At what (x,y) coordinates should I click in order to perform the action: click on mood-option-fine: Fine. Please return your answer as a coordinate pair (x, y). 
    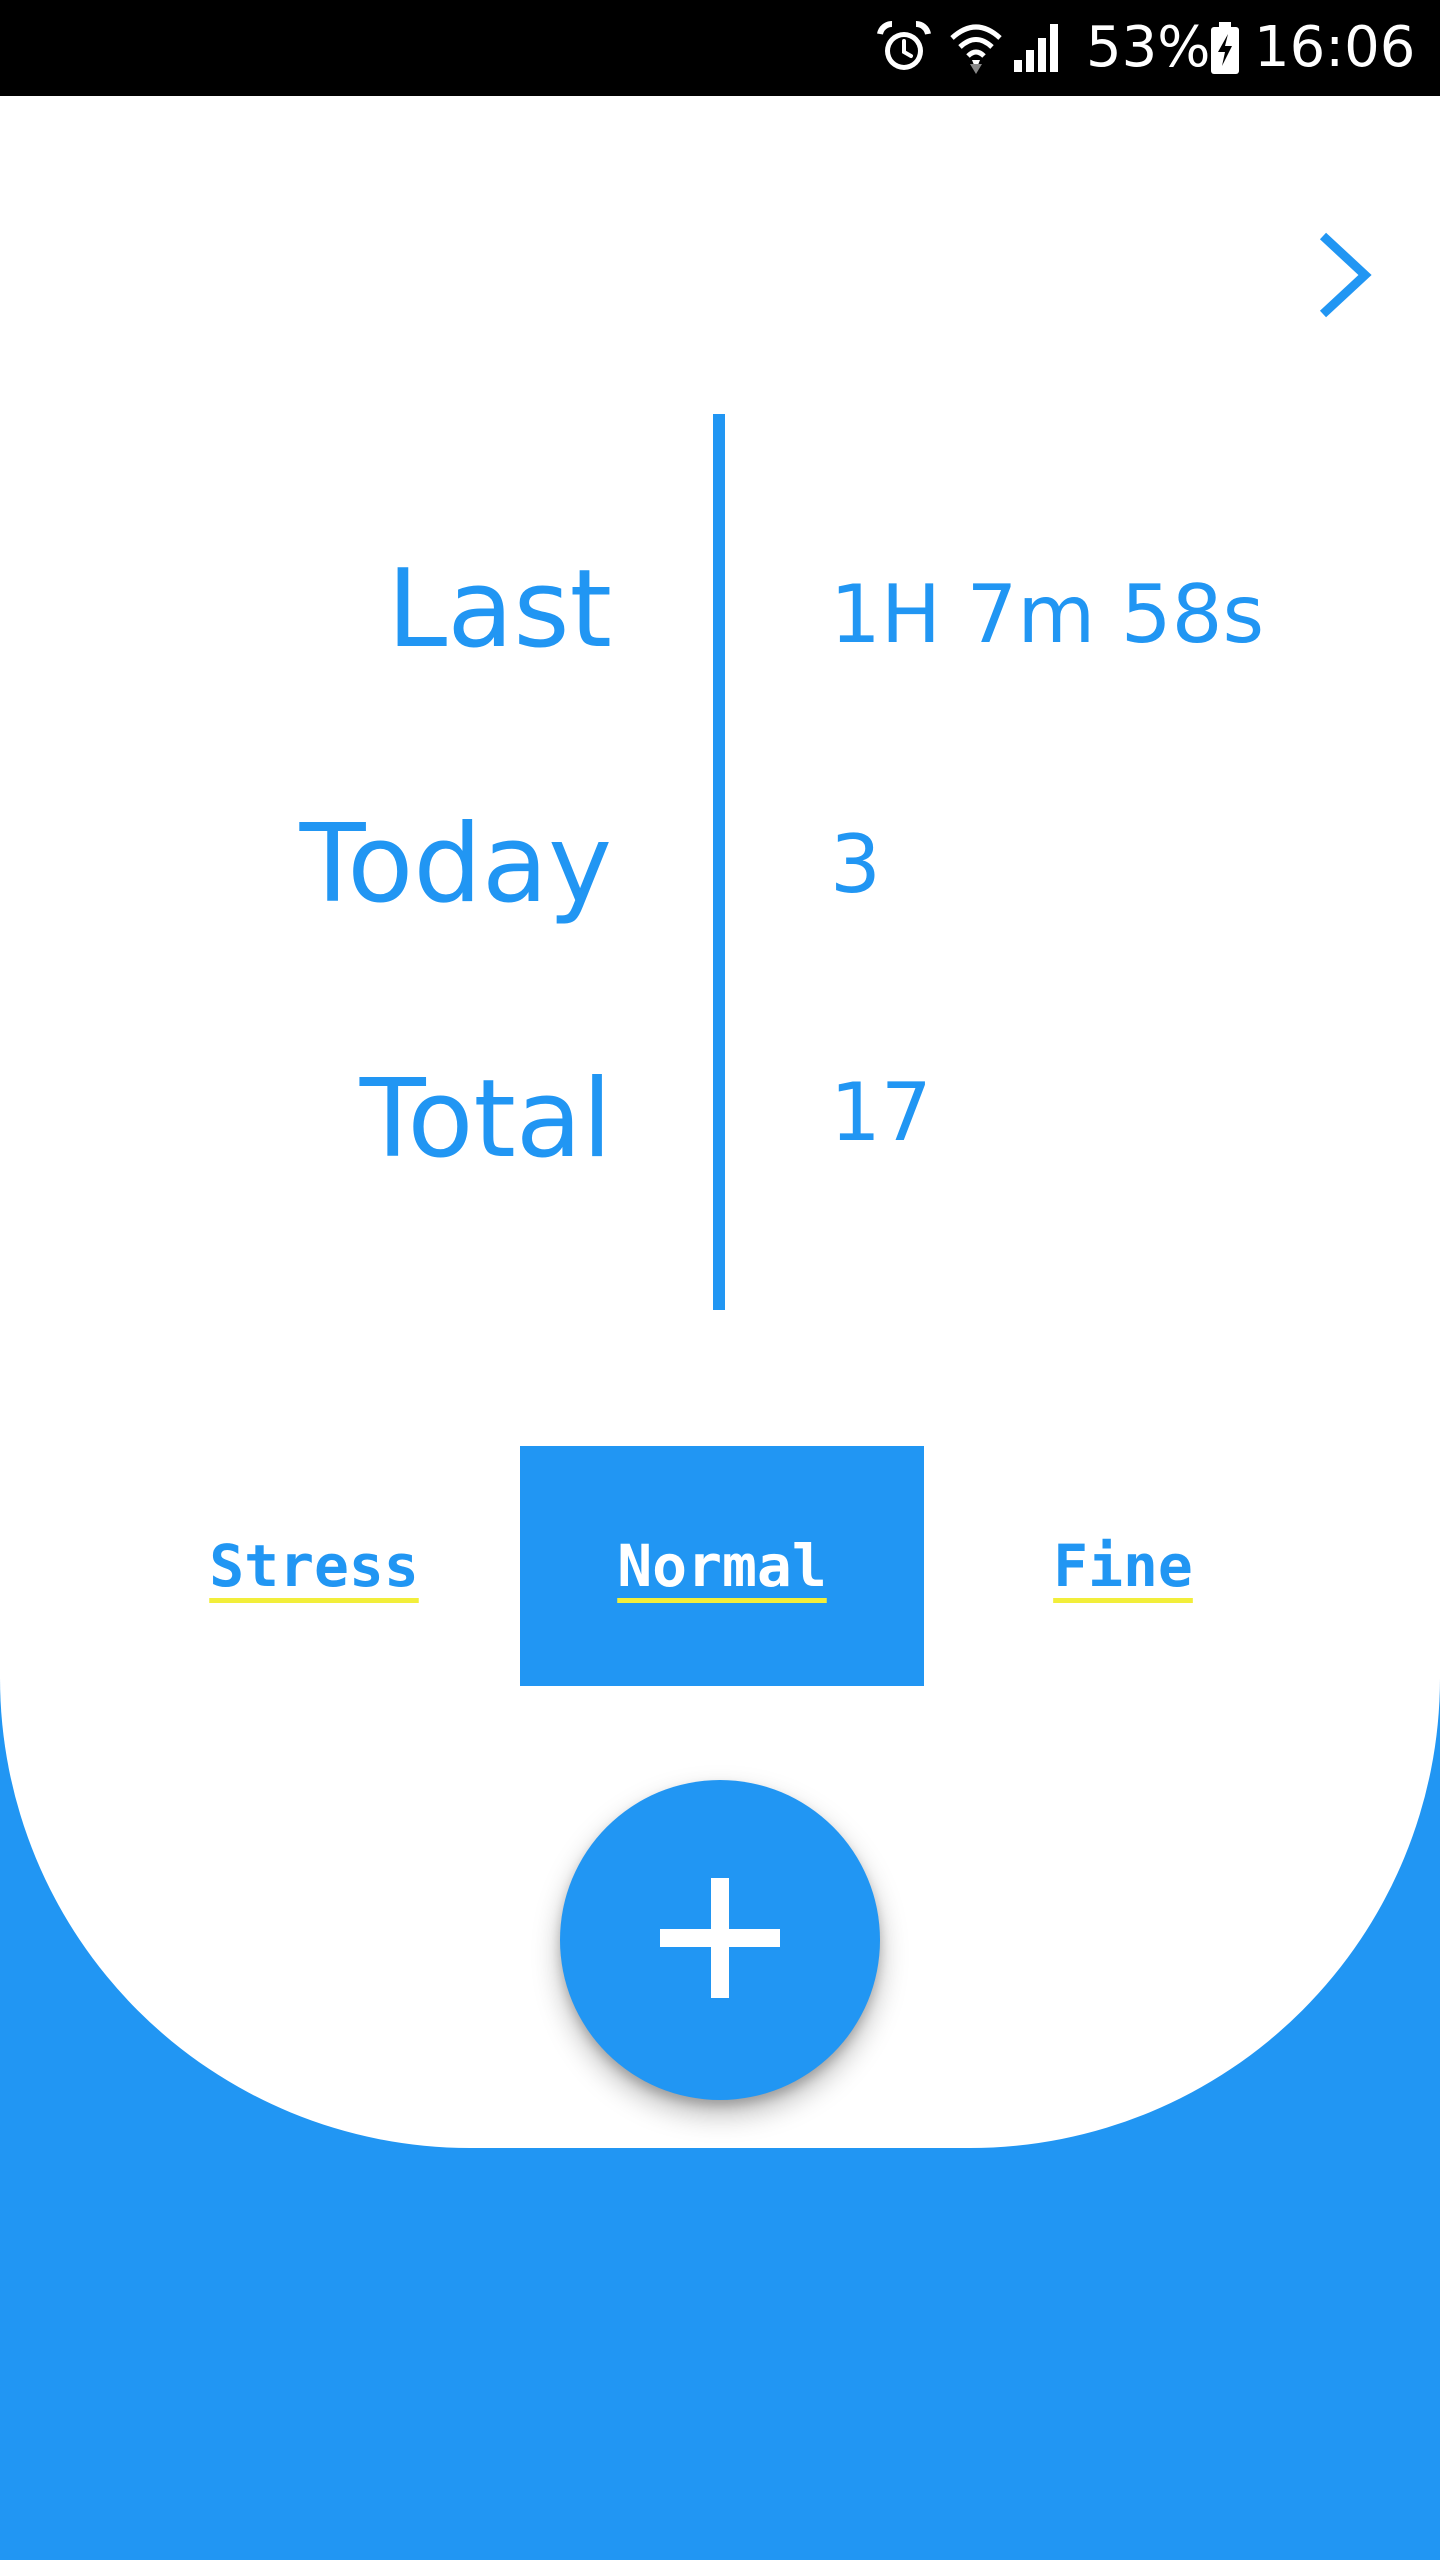
    Looking at the image, I should click on (1123, 1566).